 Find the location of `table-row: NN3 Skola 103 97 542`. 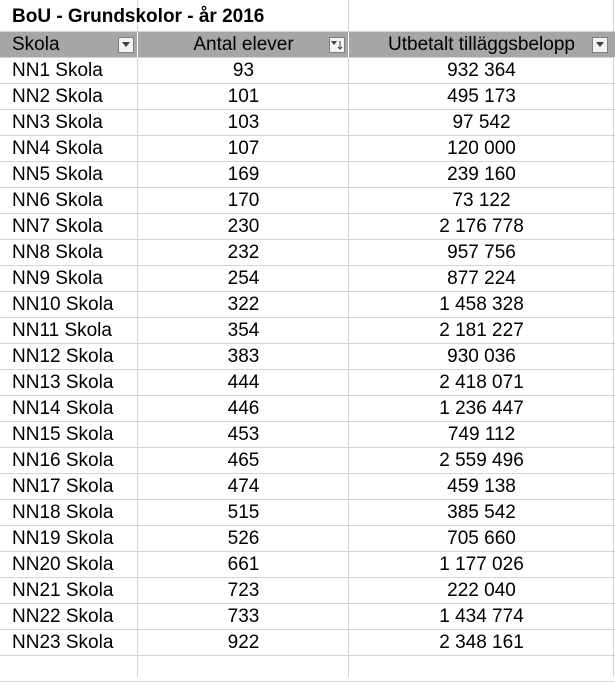

table-row: NN3 Skola 103 97 542 is located at coordinates (307, 123).